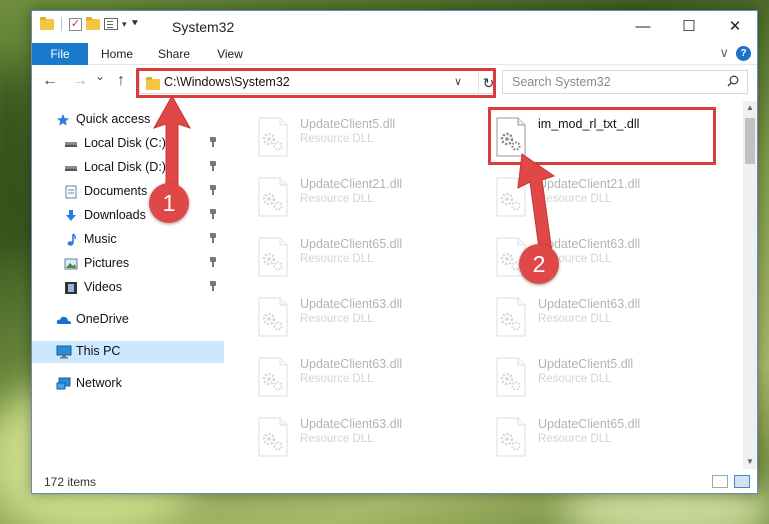 This screenshot has height=524, width=769. I want to click on forward-button: →, so click(80, 81).